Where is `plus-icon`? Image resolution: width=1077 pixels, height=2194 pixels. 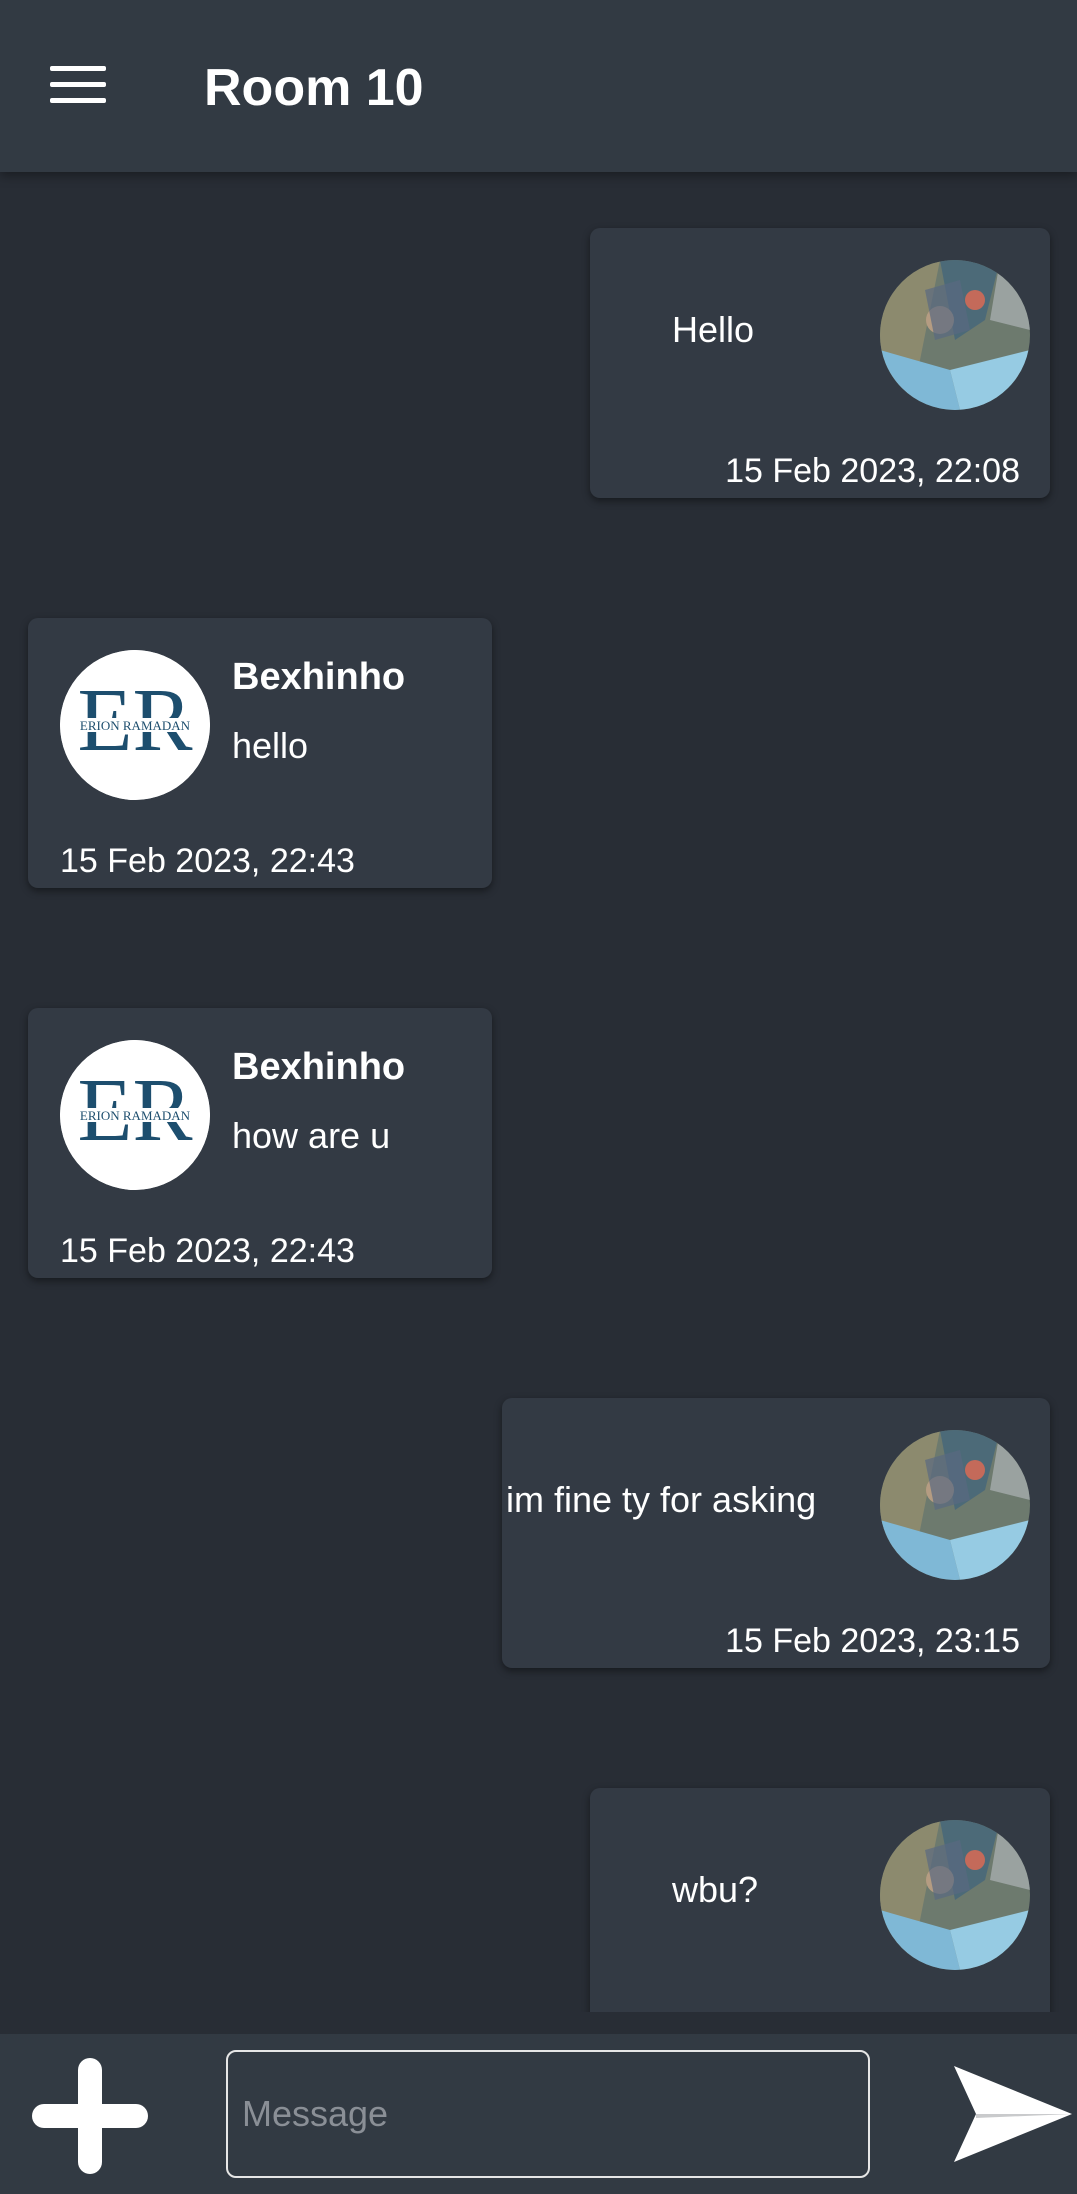 plus-icon is located at coordinates (90, 2116).